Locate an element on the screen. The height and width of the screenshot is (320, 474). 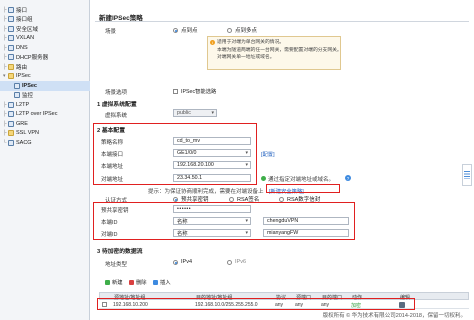
ipsec-smart-route-checkbox: IPSec智能选路 is located at coordinates (194, 91).